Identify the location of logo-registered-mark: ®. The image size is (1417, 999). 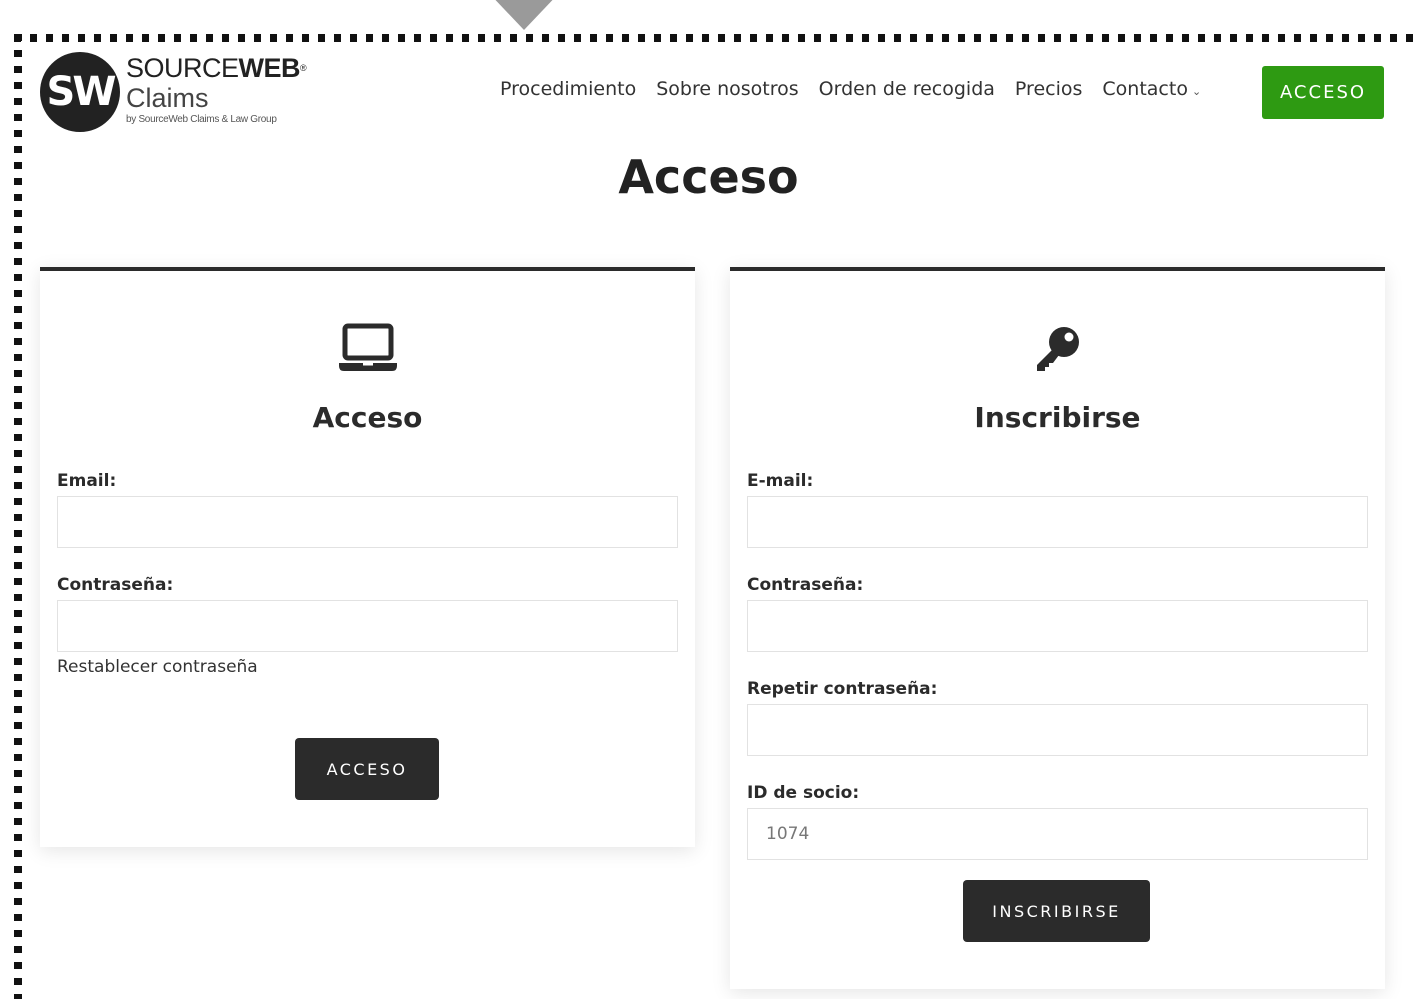
(303, 68).